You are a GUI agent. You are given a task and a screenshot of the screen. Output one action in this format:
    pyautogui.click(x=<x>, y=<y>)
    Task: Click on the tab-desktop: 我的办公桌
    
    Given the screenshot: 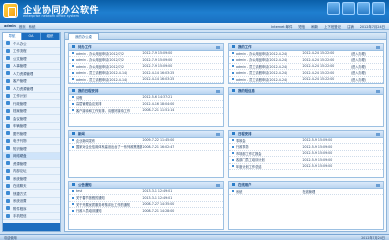 What is the action you would take?
    pyautogui.click(x=83, y=36)
    